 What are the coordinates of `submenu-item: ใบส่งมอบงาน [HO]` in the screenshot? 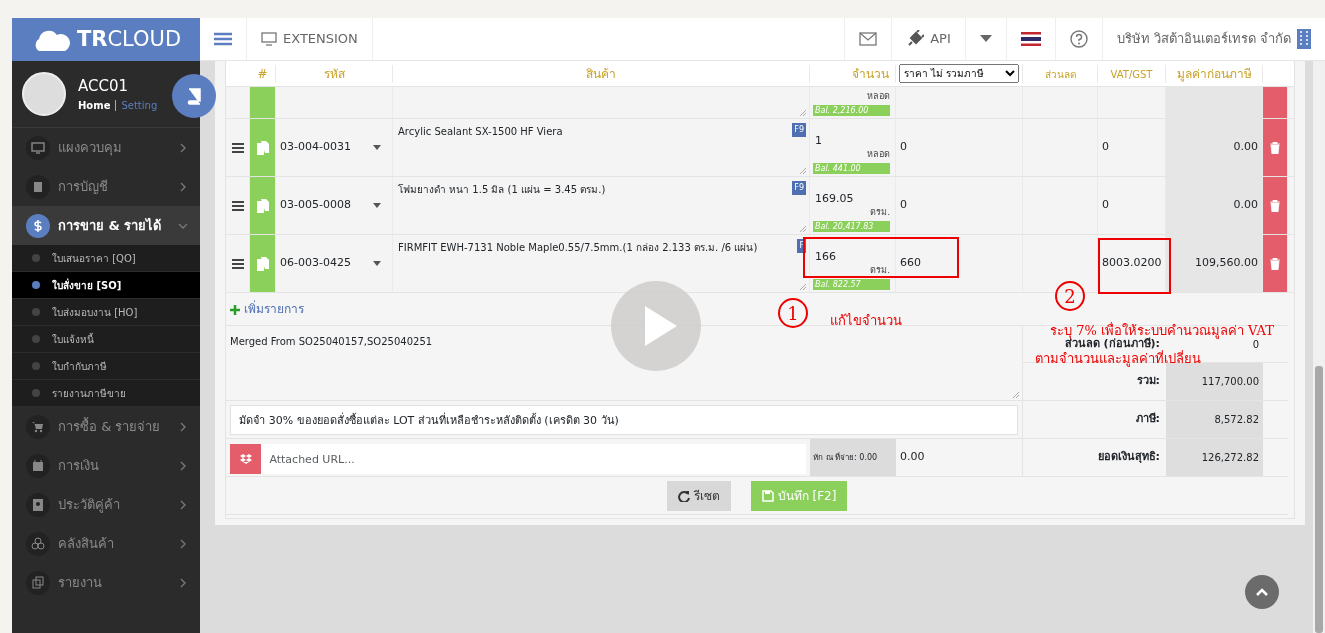 It's located at (106, 312).